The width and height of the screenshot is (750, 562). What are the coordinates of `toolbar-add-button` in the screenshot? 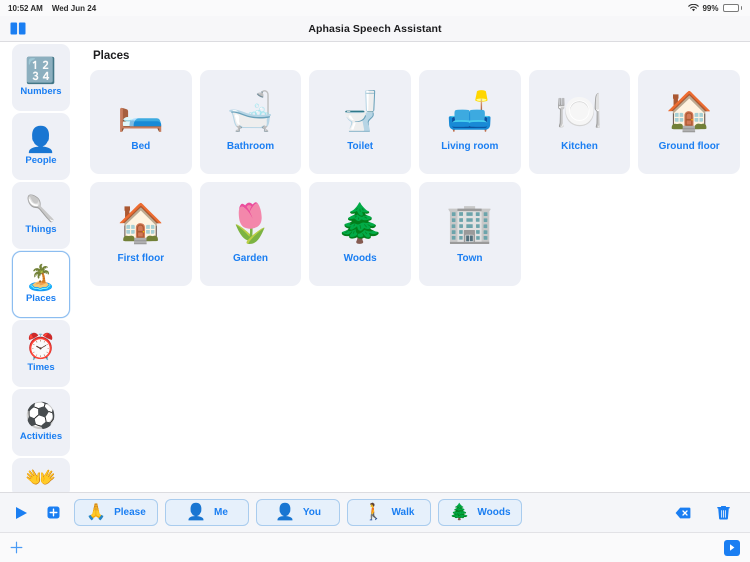 It's located at (16, 547).